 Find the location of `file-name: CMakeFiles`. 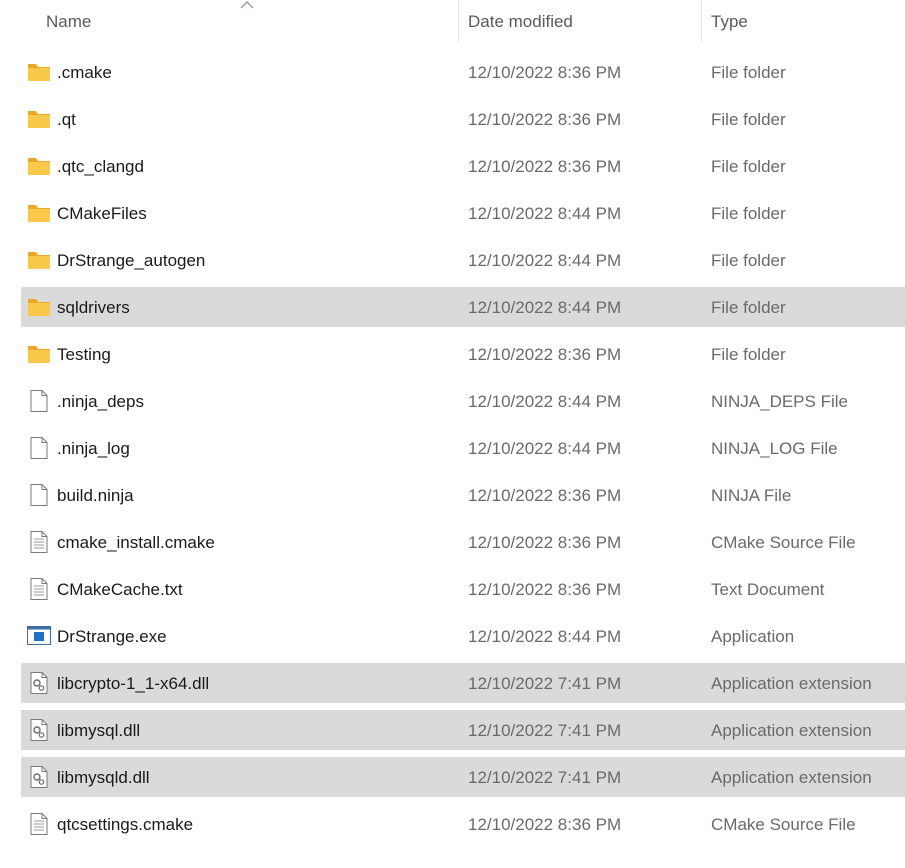

file-name: CMakeFiles is located at coordinates (102, 213).